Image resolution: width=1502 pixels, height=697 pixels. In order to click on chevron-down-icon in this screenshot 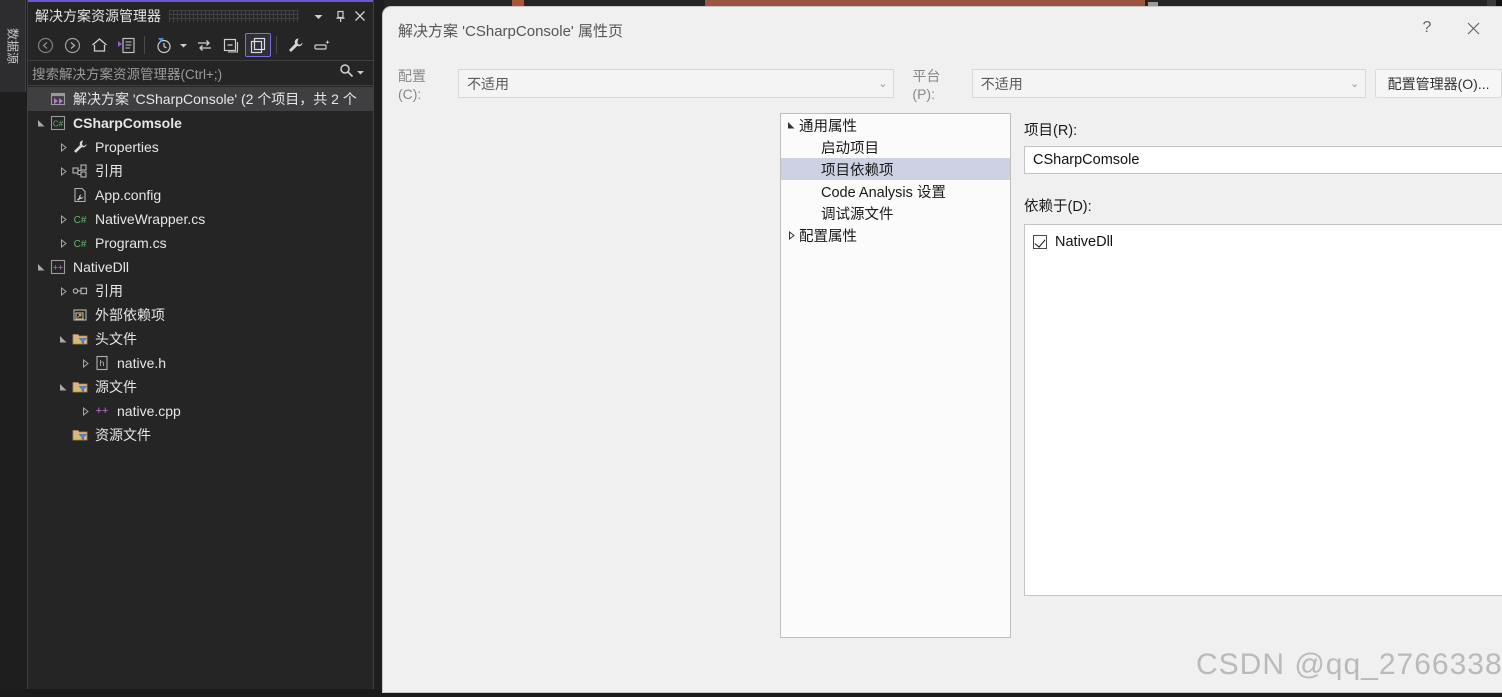, I will do `click(318, 16)`.